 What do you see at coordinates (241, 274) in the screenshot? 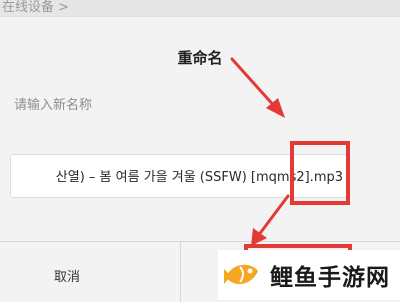
I see `fish-logo-icon` at bounding box center [241, 274].